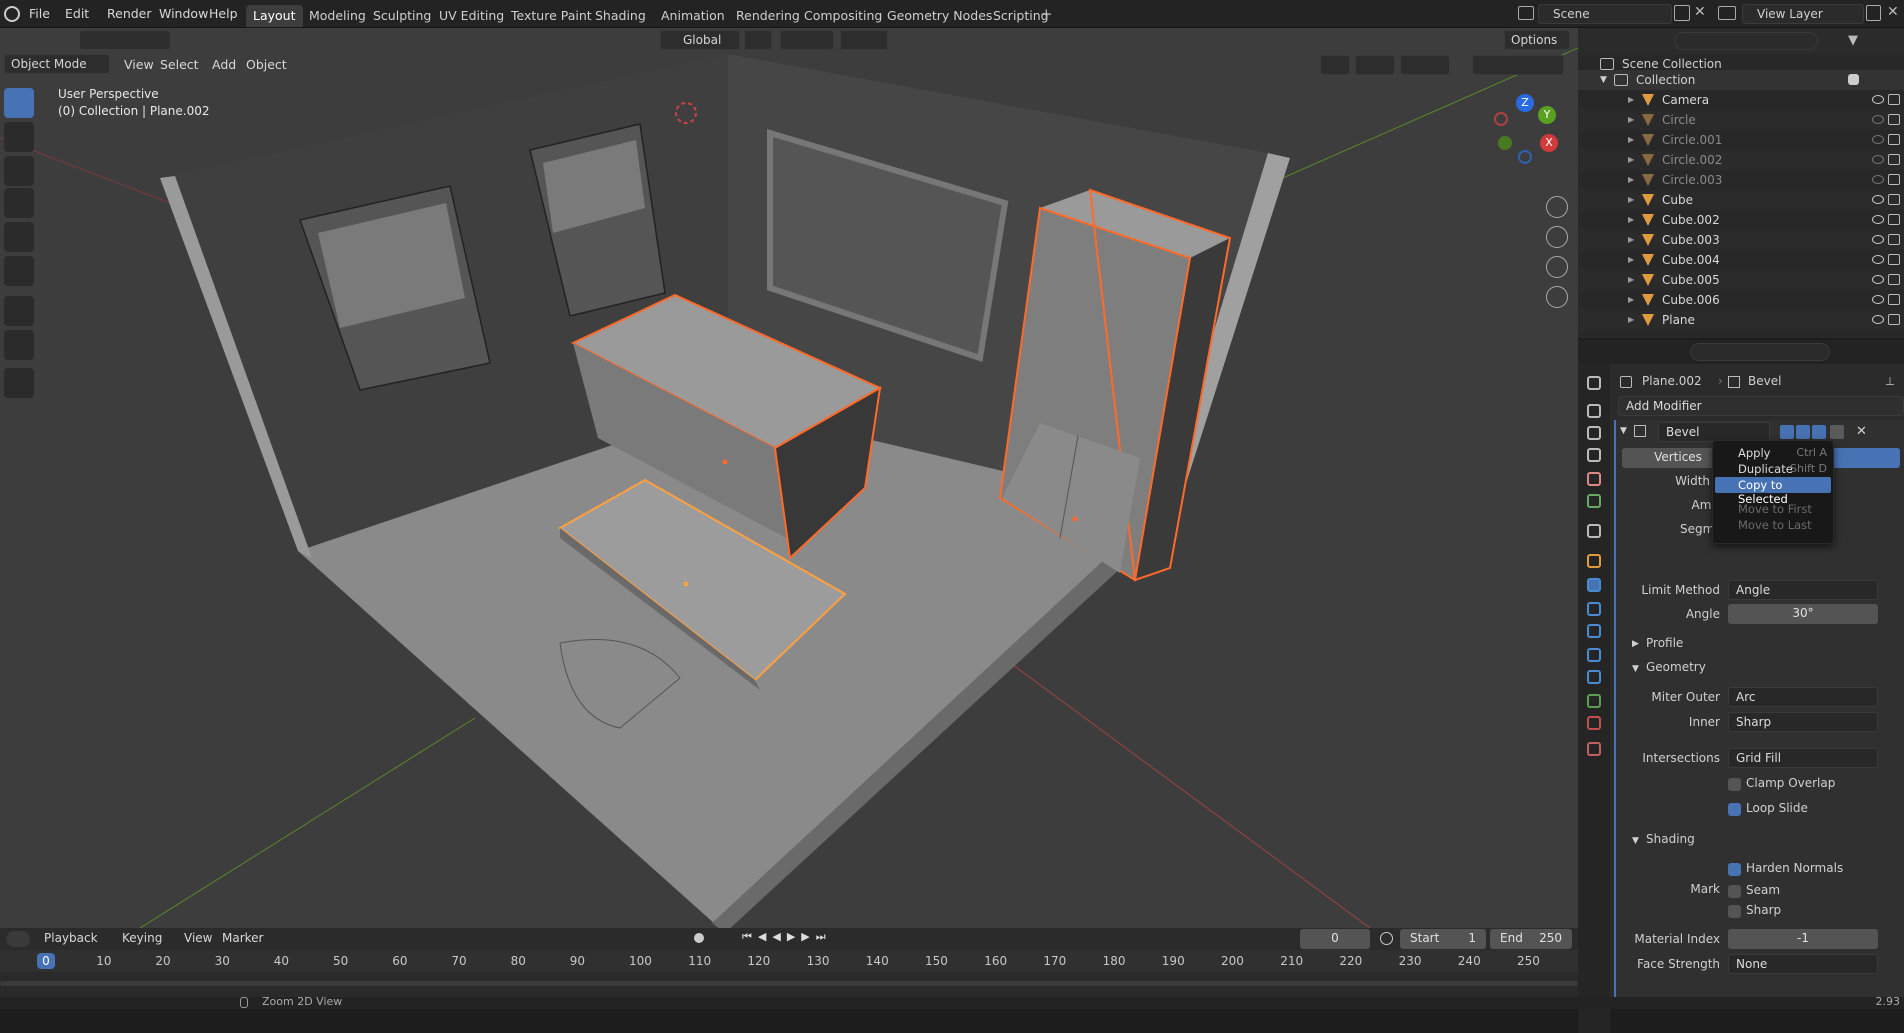 The height and width of the screenshot is (1033, 1904). I want to click on scale-tool-button, so click(19, 237).